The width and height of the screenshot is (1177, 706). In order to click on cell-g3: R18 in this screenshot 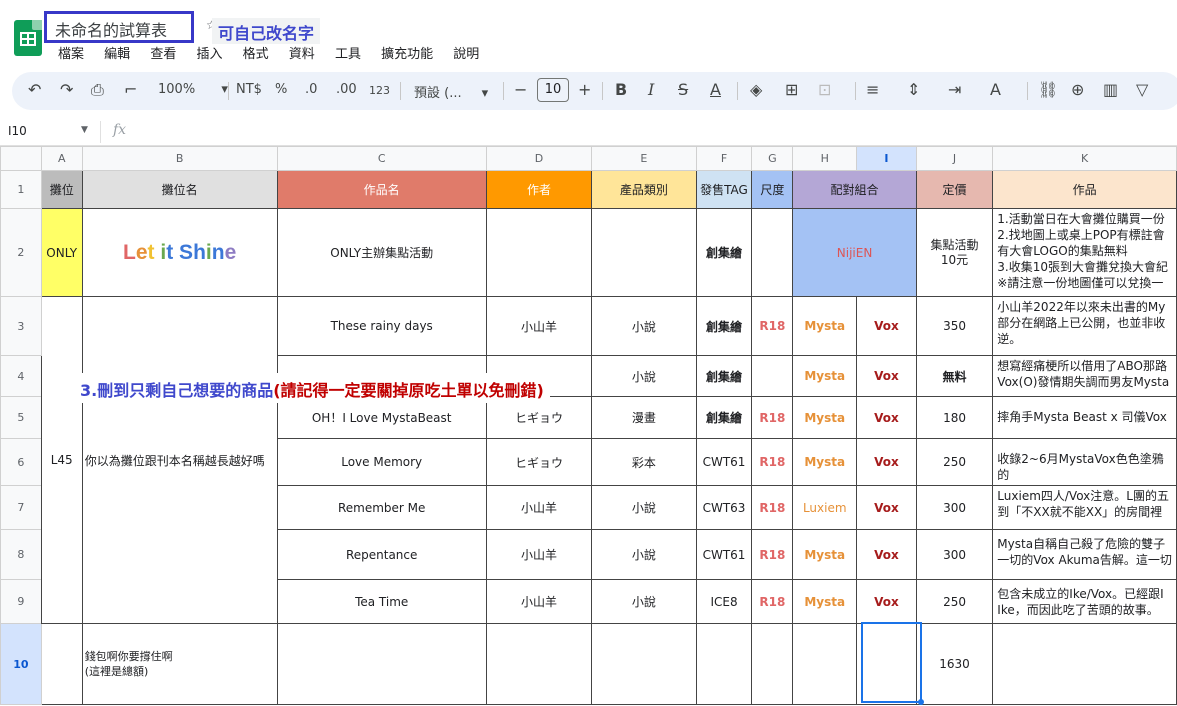, I will do `click(772, 326)`.